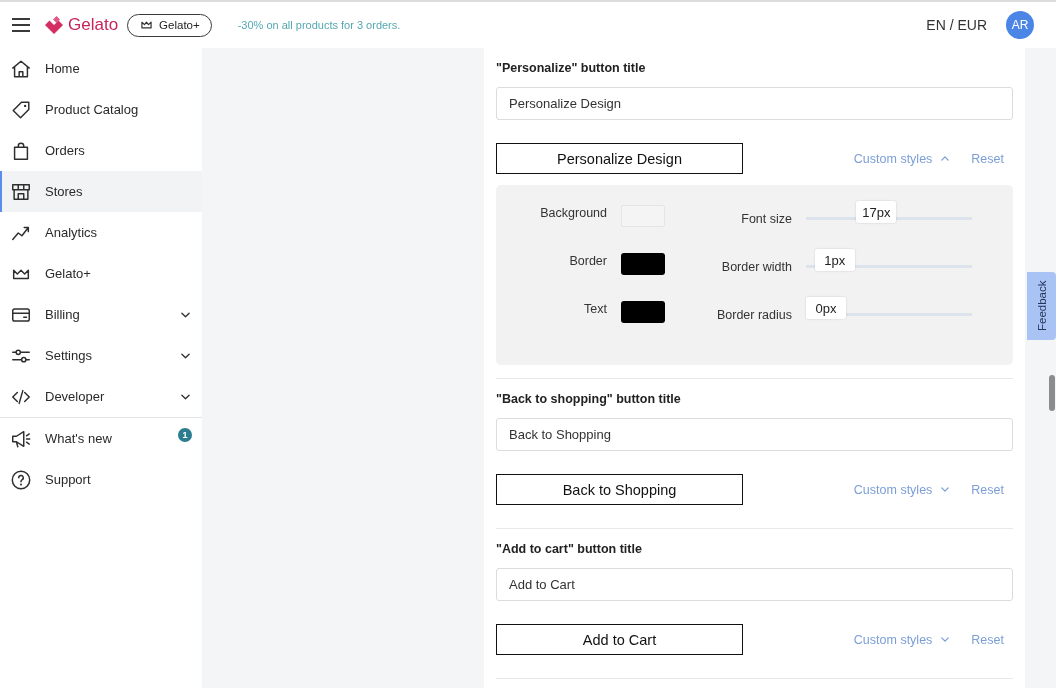 The width and height of the screenshot is (1056, 688). Describe the element at coordinates (101, 68) in the screenshot. I see `nav-item: Home` at that location.